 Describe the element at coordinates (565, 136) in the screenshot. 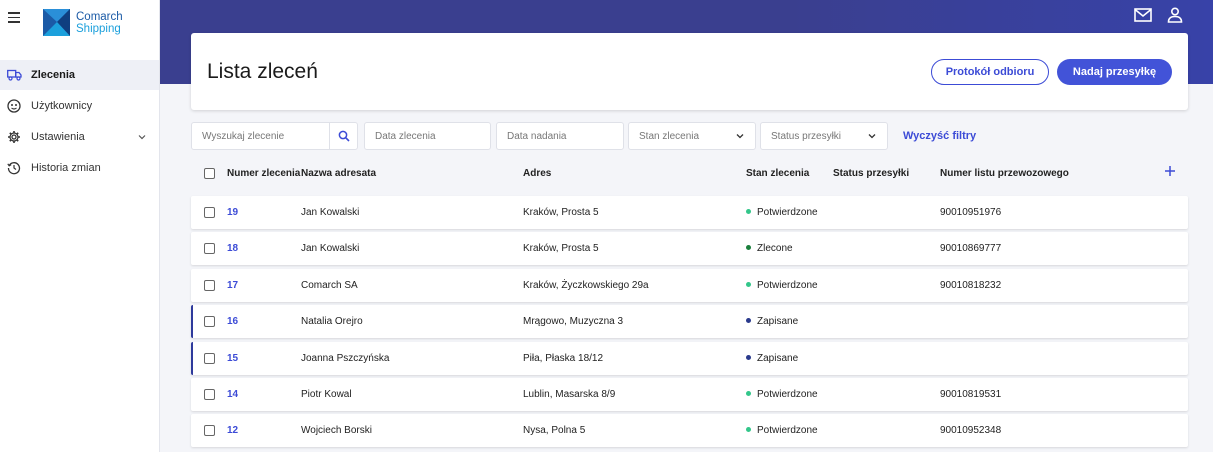

I see `send-date-input: Data nadania` at that location.